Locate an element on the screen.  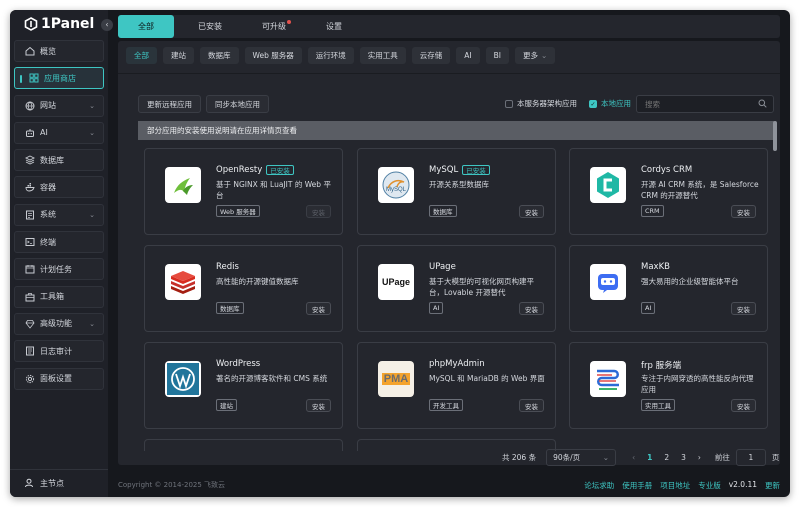
globe-icon is located at coordinates (30, 106).